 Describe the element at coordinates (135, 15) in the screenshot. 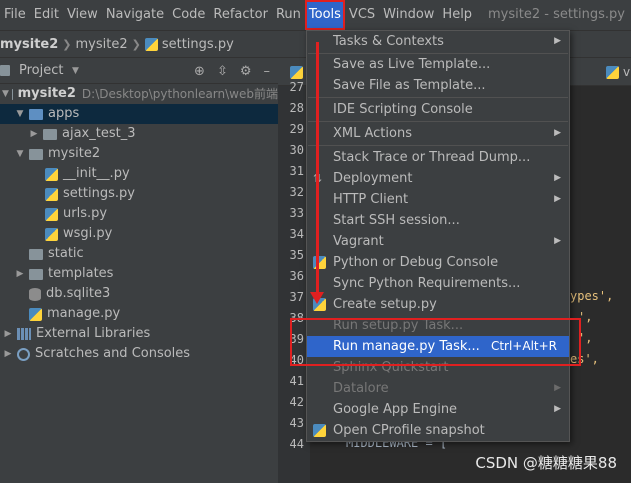

I see `menu-navigate: Navigate` at that location.